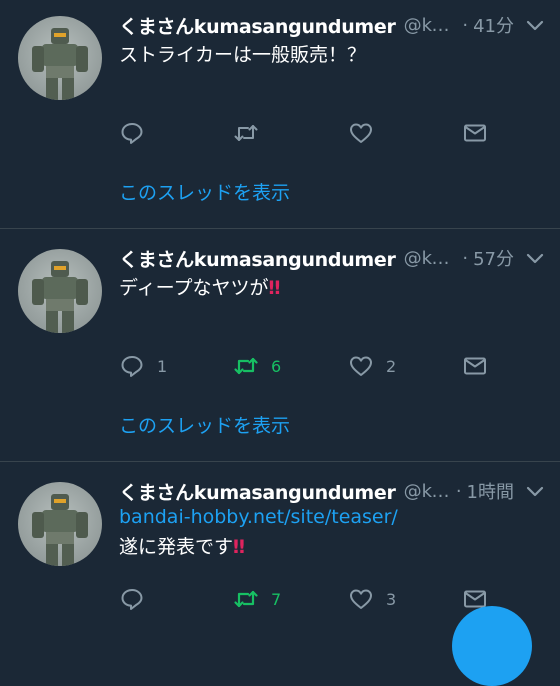 This screenshot has width=560, height=686. What do you see at coordinates (391, 599) in the screenshot?
I see `like-count: 3` at bounding box center [391, 599].